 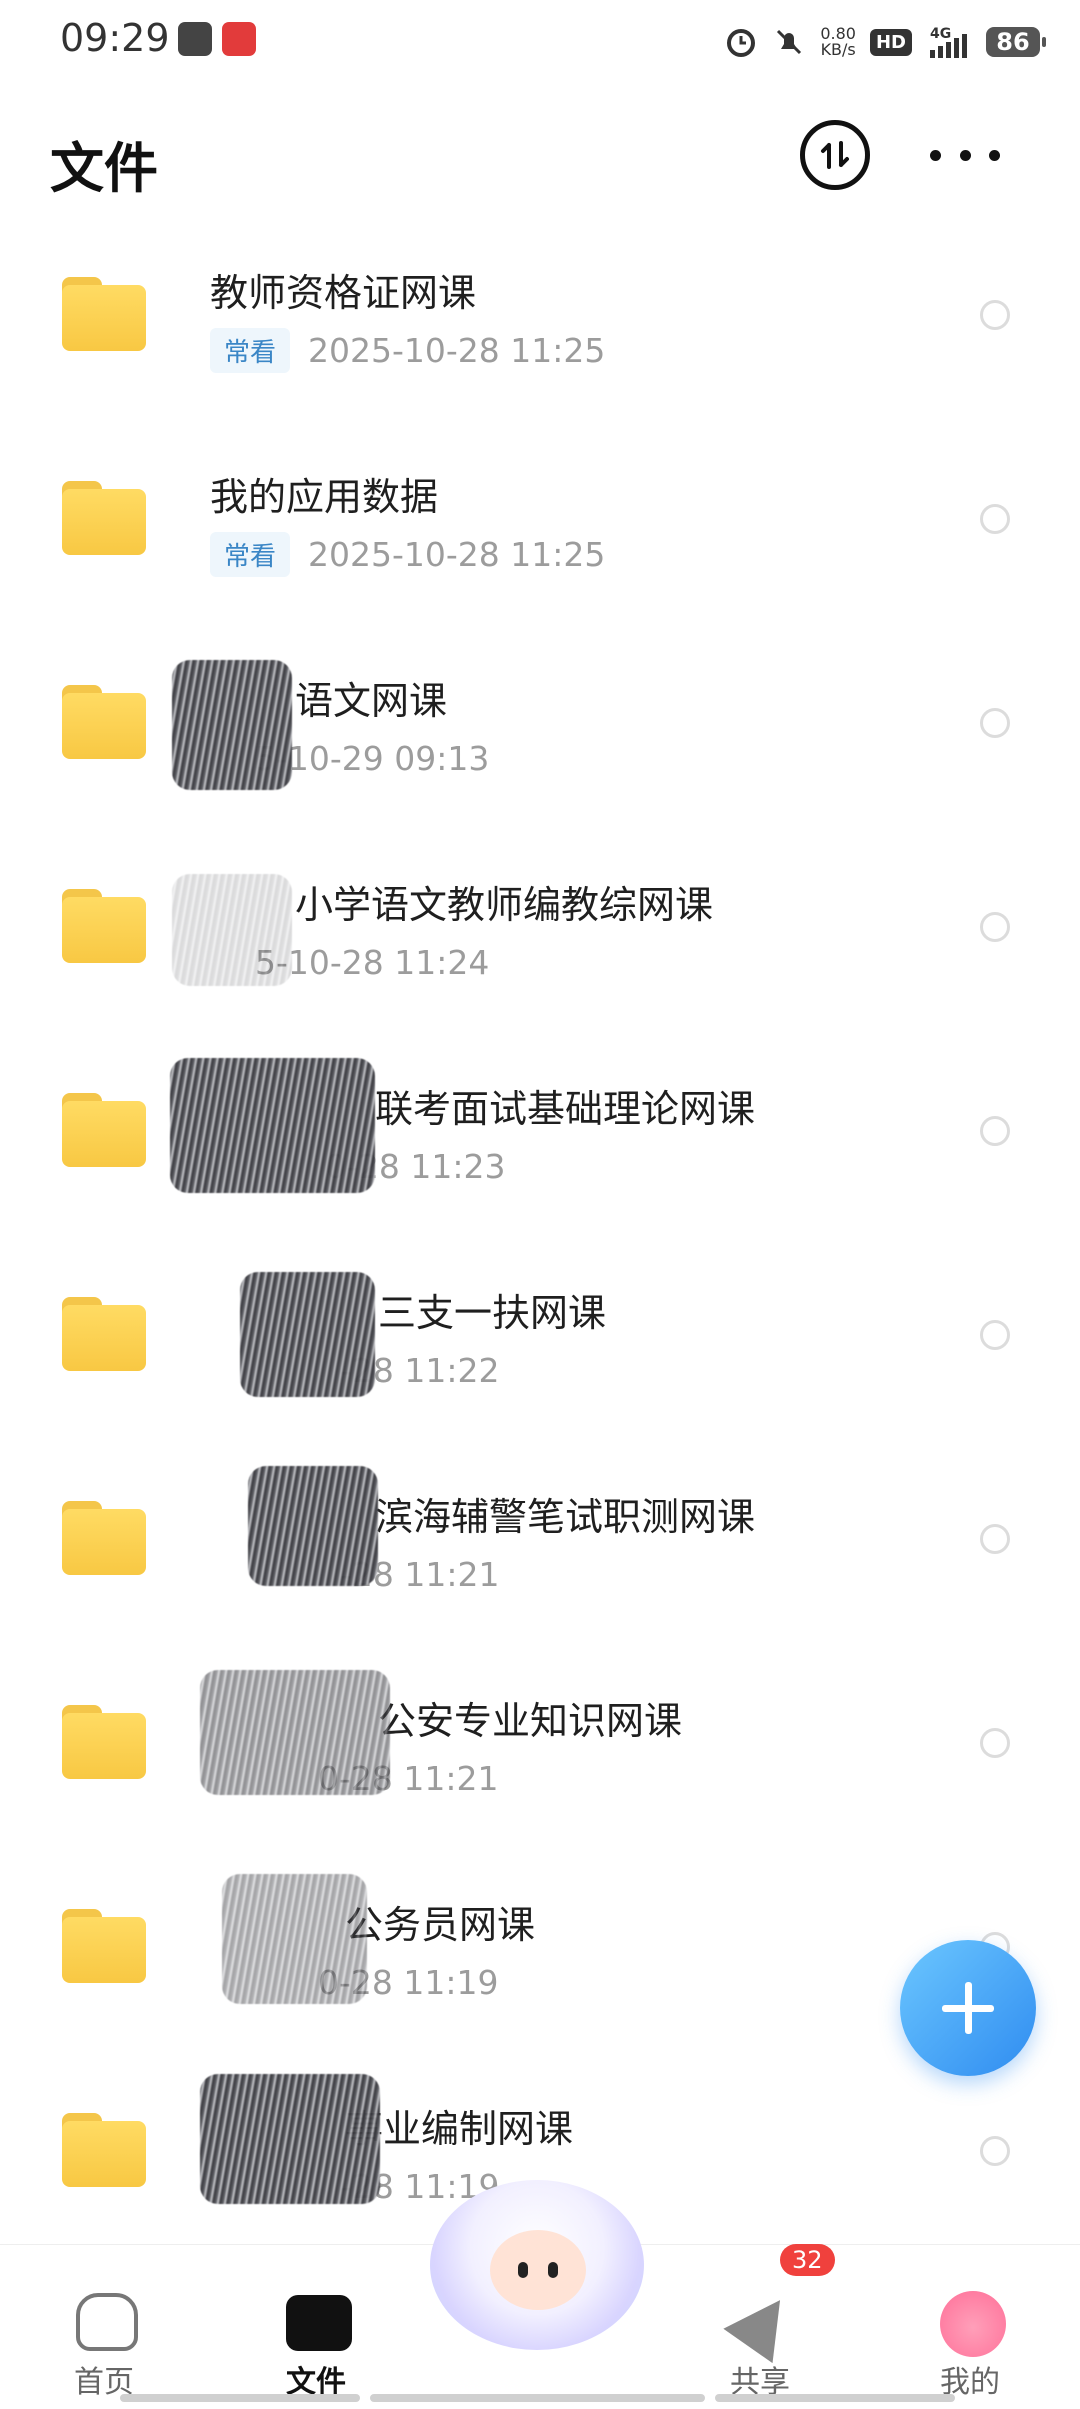 I want to click on app-notification-icon, so click(x=195, y=39).